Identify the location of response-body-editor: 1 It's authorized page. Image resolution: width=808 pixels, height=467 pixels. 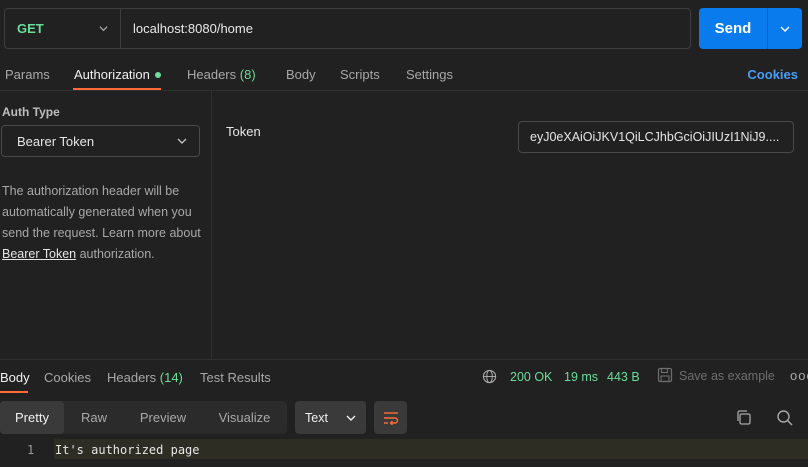
(404, 451).